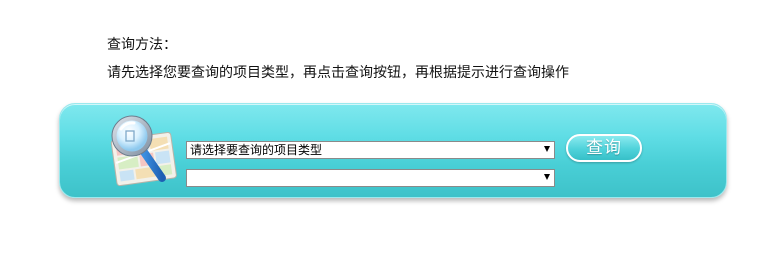  I want to click on instructions-title: 查询方法：, so click(142, 45).